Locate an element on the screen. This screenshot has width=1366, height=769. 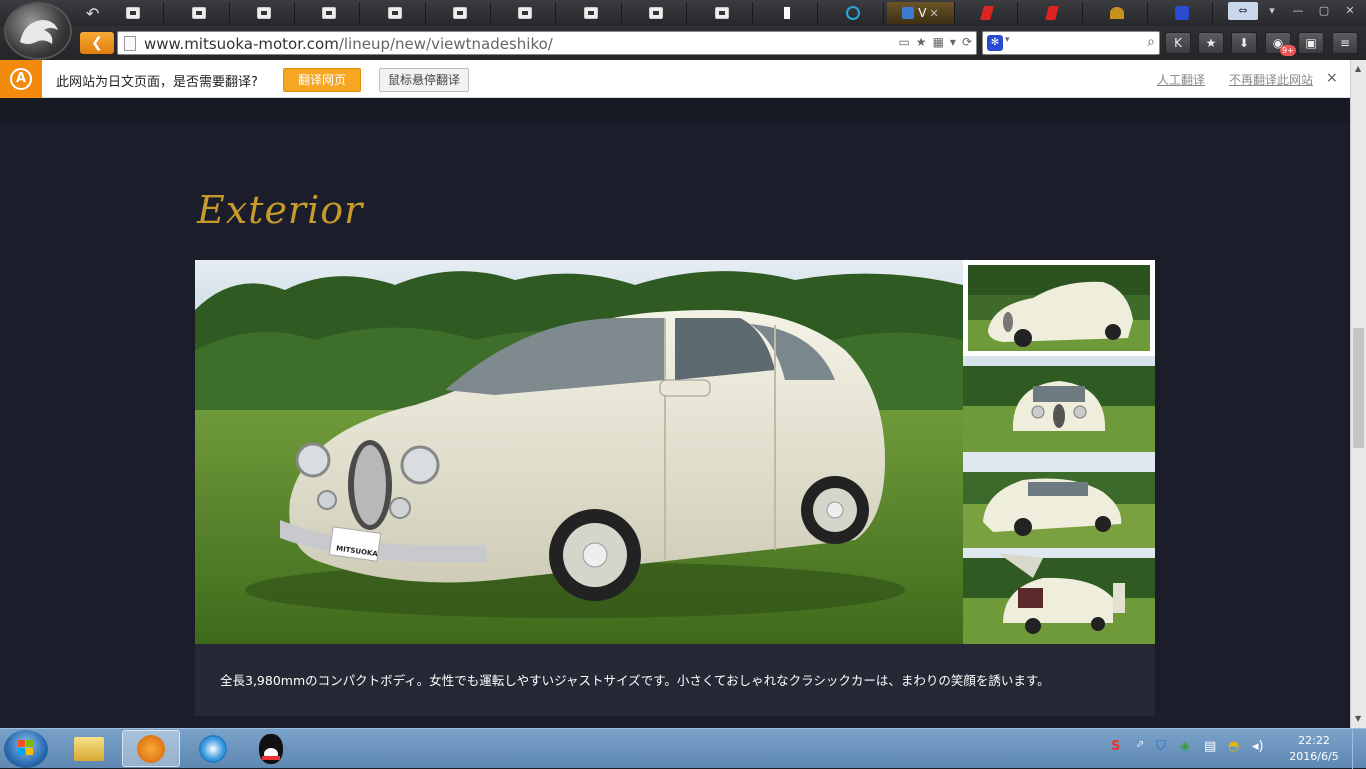
human-translate-link: 人工翻译 is located at coordinates (1181, 79).